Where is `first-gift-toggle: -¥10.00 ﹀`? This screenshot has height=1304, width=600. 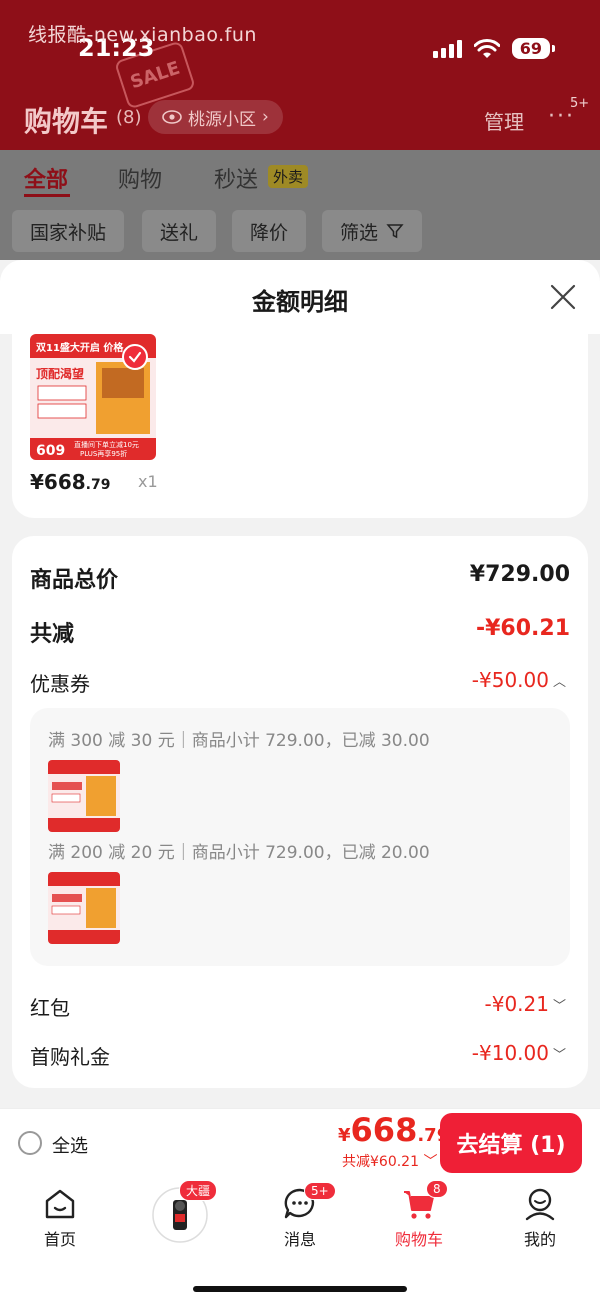 first-gift-toggle: -¥10.00 ﹀ is located at coordinates (519, 1053).